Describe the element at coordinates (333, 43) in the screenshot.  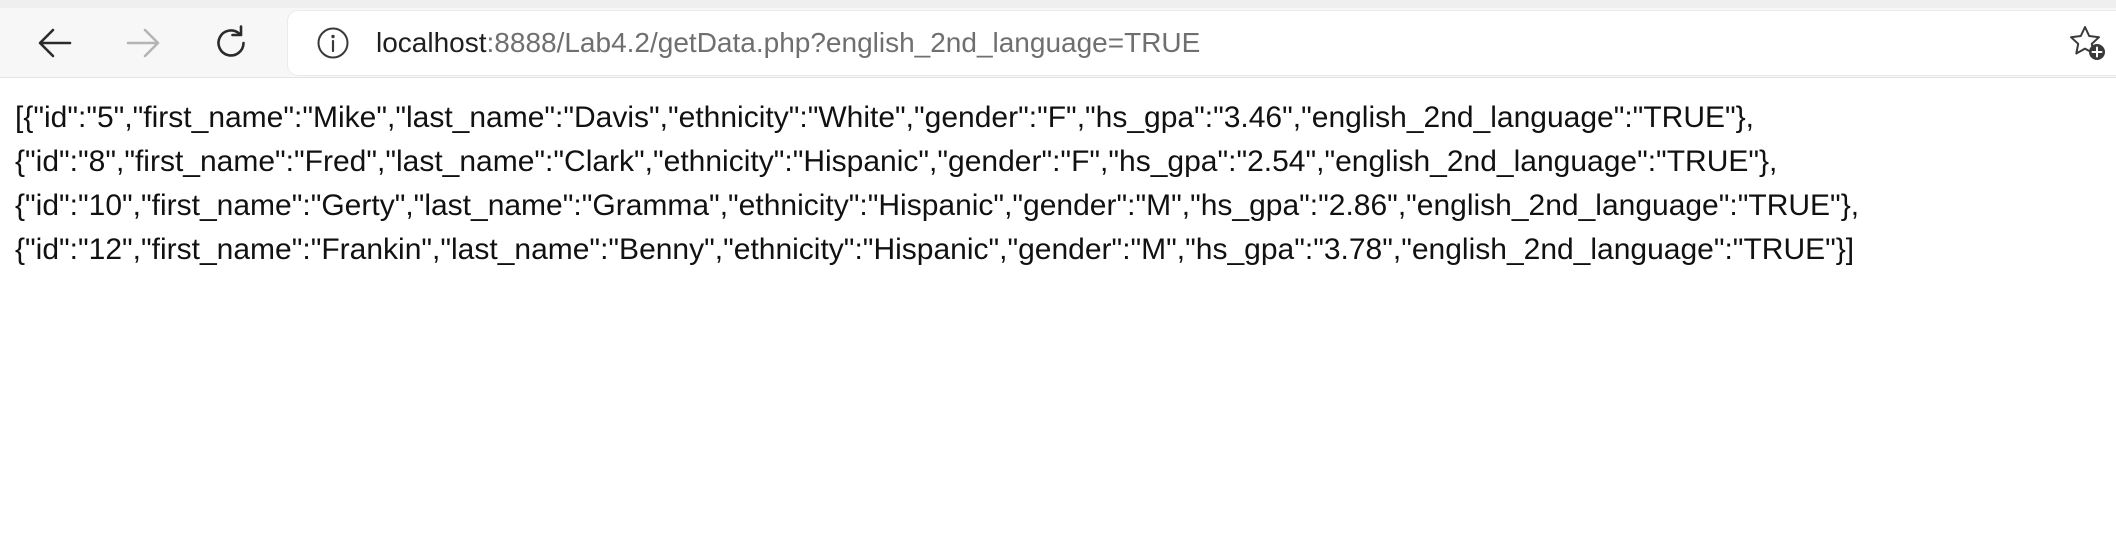
I see `info-icon` at that location.